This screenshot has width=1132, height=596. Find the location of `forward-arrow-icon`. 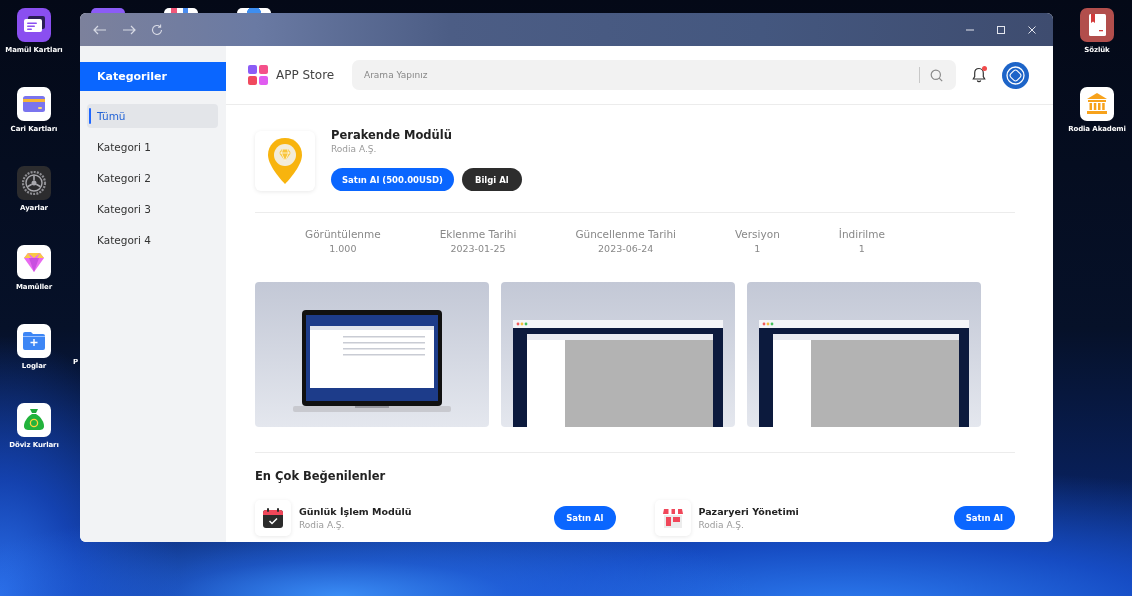

forward-arrow-icon is located at coordinates (129, 29).